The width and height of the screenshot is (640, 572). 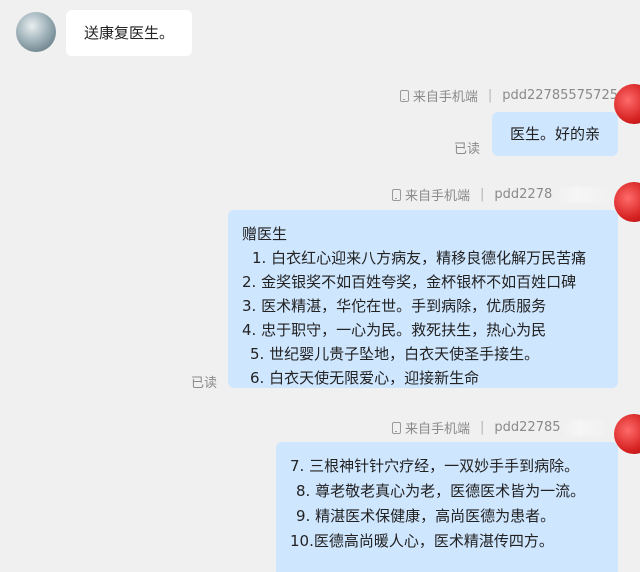 I want to click on list-item: 5. 世纪婴儿贵子坠地，白衣天使圣手接生。, so click(x=395, y=354).